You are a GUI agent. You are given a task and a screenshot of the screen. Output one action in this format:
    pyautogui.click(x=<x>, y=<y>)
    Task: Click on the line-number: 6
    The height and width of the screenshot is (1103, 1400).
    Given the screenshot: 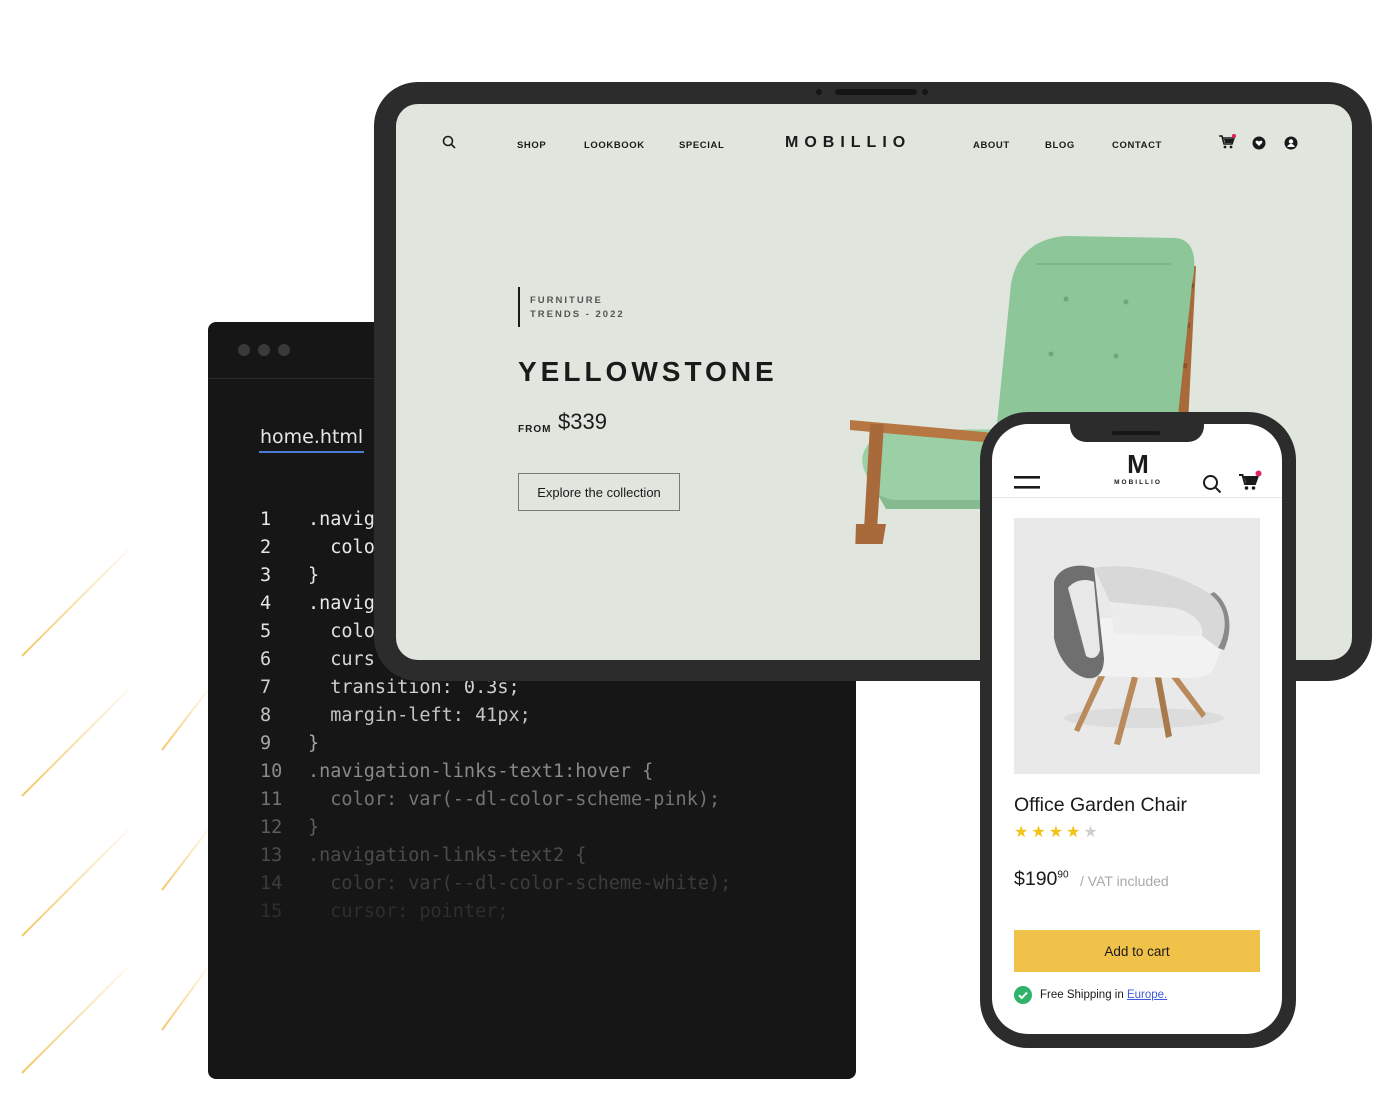 What is the action you would take?
    pyautogui.click(x=266, y=659)
    